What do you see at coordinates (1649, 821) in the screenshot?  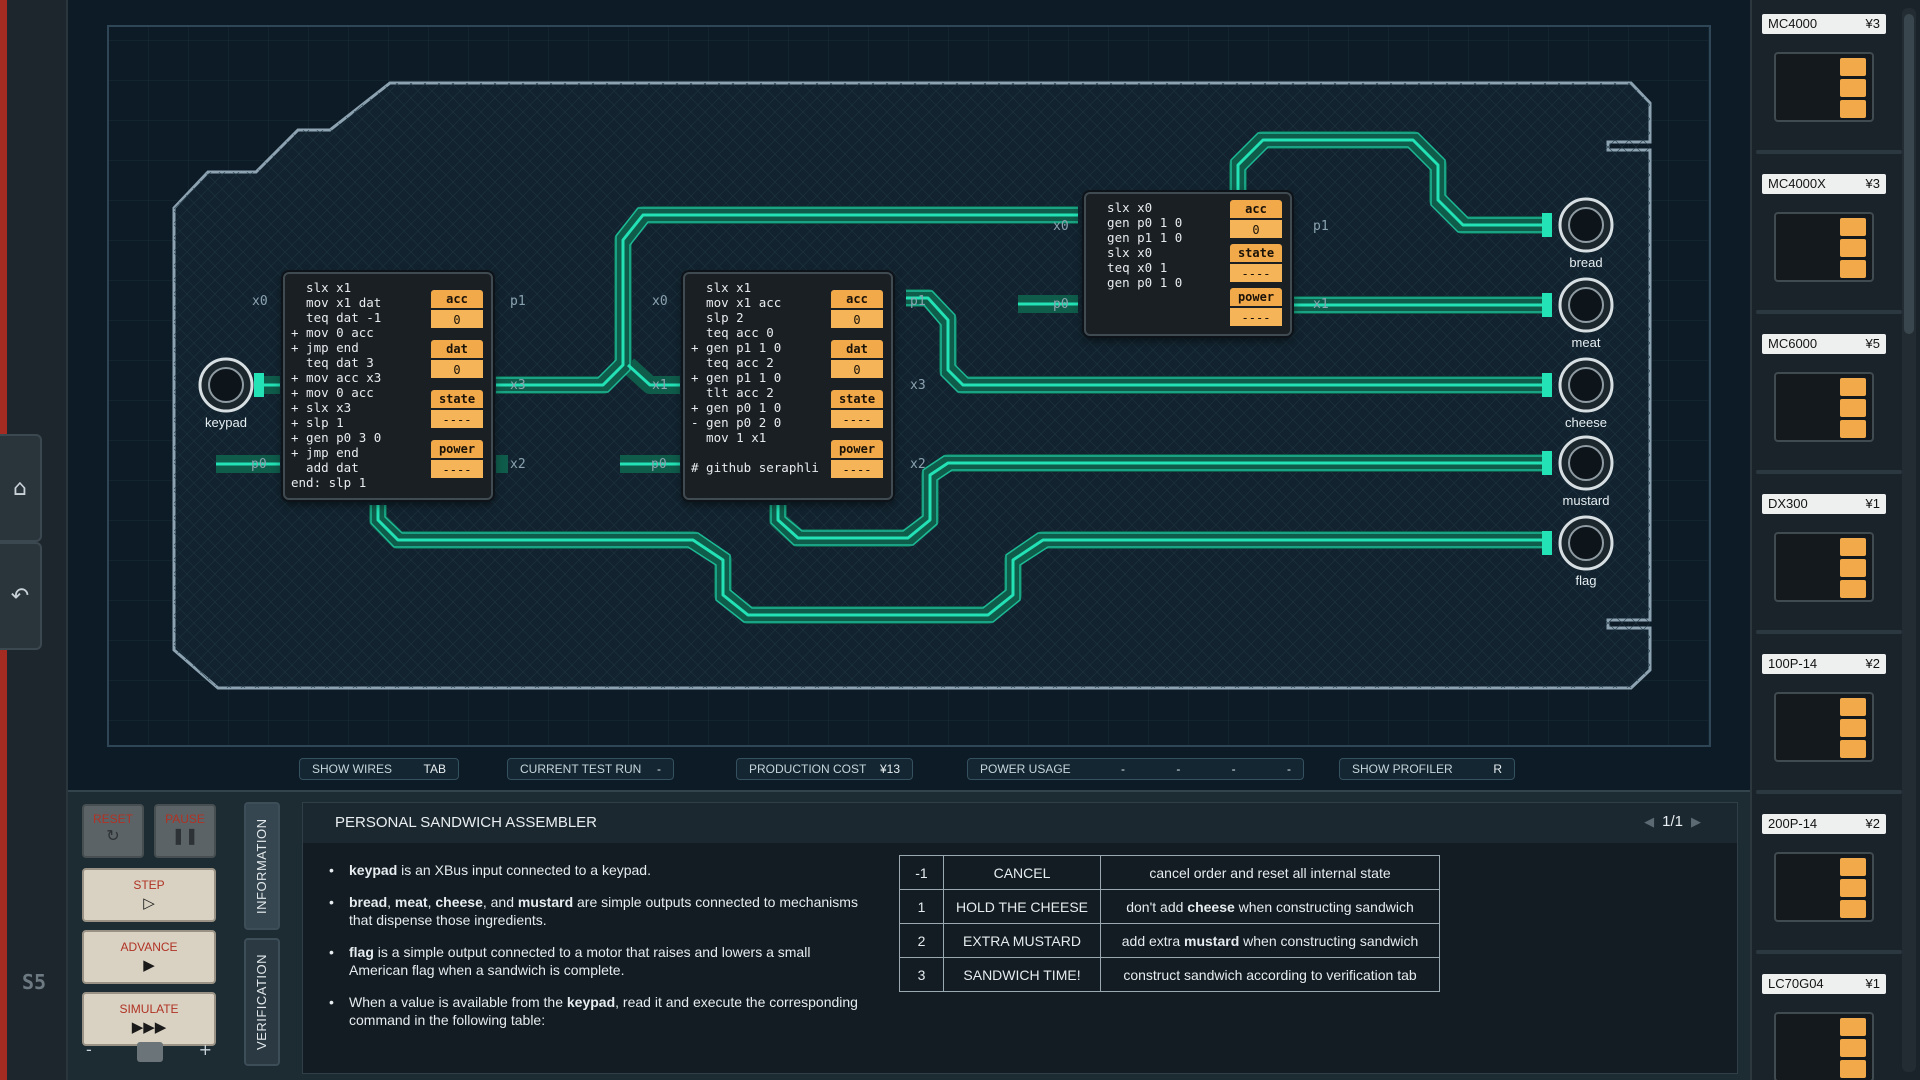 I see `prev-page-icon: ◀` at bounding box center [1649, 821].